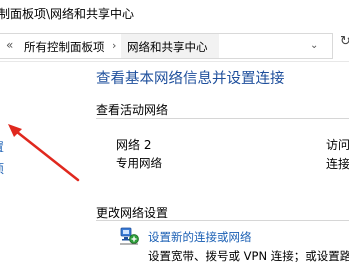 This screenshot has width=349, height=262. I want to click on network-setup-icon, so click(129, 236).